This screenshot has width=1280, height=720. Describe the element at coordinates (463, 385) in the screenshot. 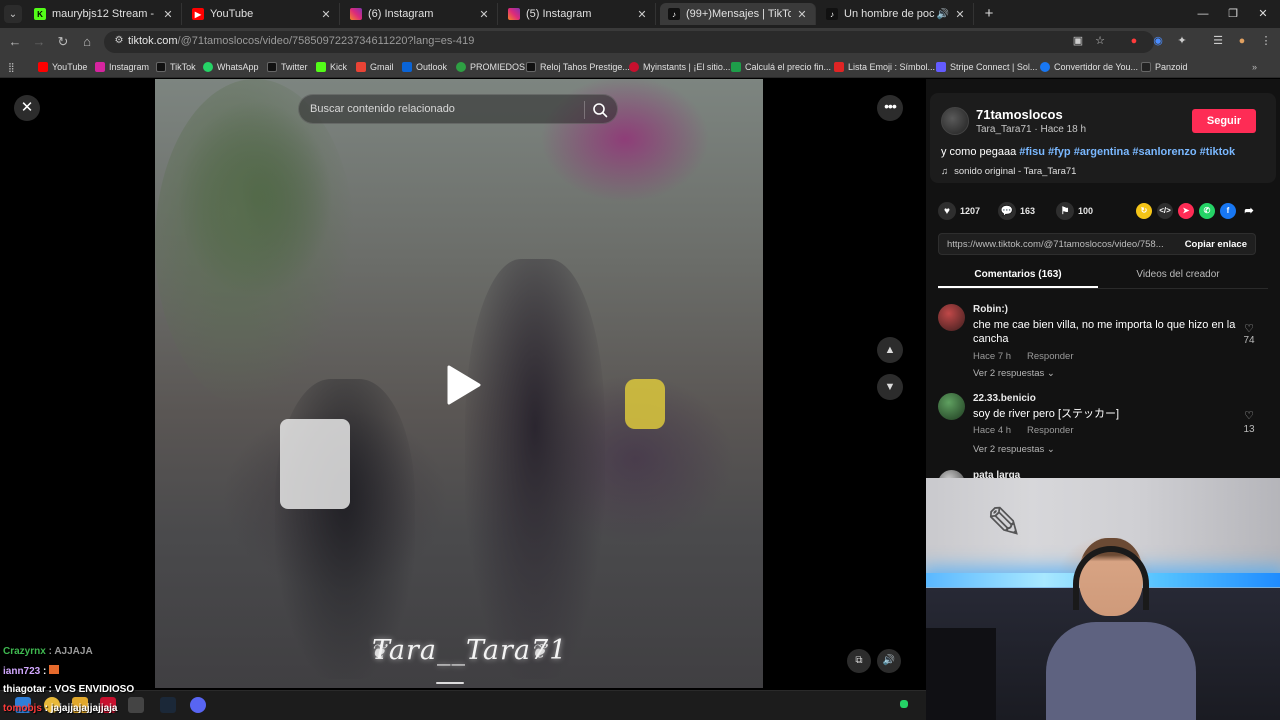

I see `play-icon` at that location.